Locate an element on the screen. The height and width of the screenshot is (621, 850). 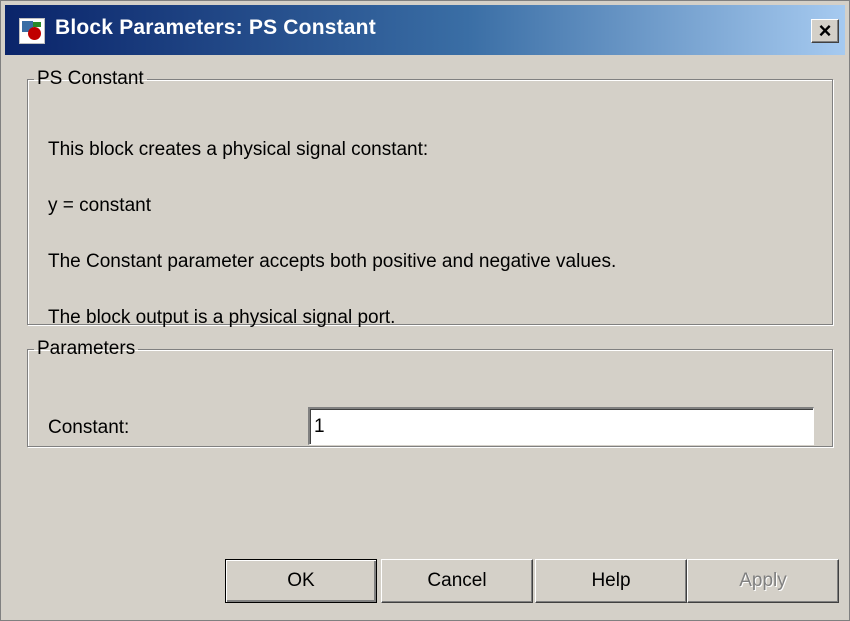
title-bar: Block Parameters: PS Constant × is located at coordinates (425, 30).